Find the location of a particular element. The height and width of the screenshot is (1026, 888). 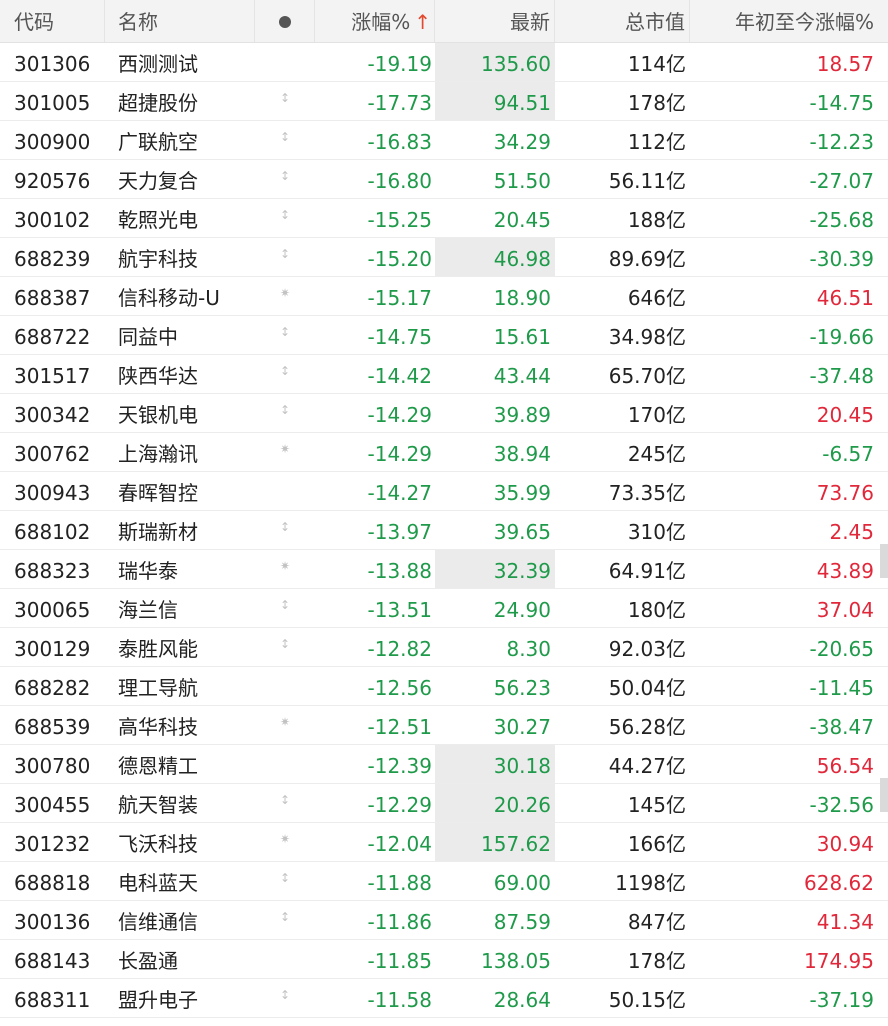

cell-name: 春晖智控 is located at coordinates (180, 491).